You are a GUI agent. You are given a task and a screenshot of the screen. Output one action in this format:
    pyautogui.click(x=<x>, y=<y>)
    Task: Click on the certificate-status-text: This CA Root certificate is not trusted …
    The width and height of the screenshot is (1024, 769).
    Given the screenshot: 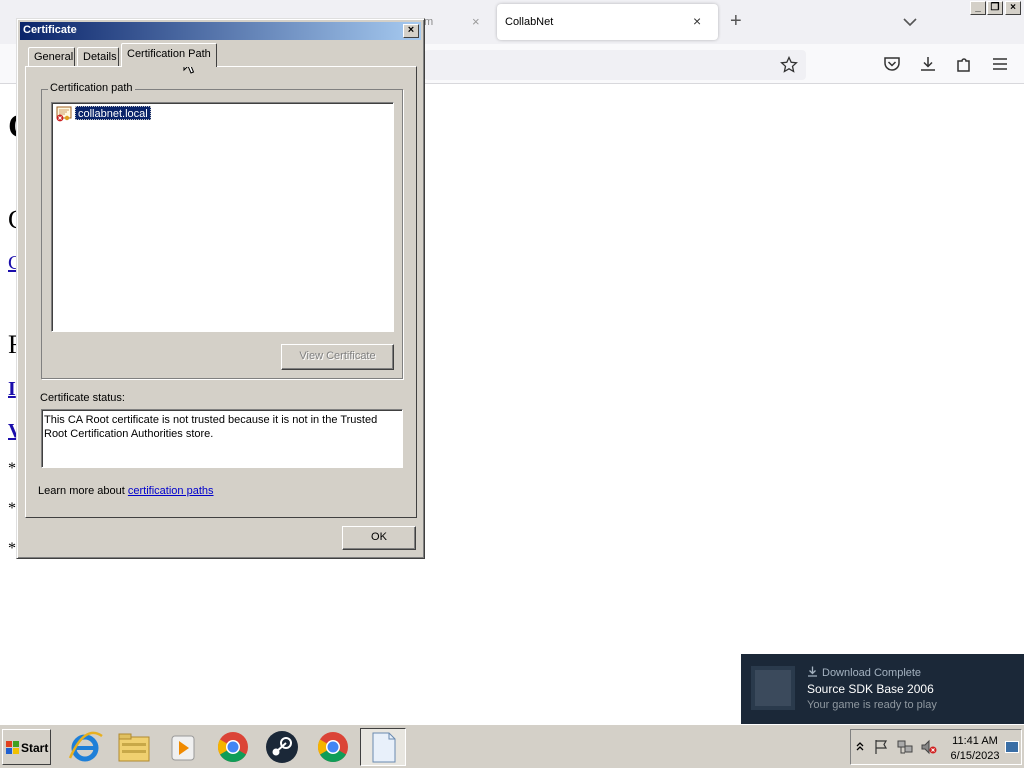 What is the action you would take?
    pyautogui.click(x=222, y=438)
    